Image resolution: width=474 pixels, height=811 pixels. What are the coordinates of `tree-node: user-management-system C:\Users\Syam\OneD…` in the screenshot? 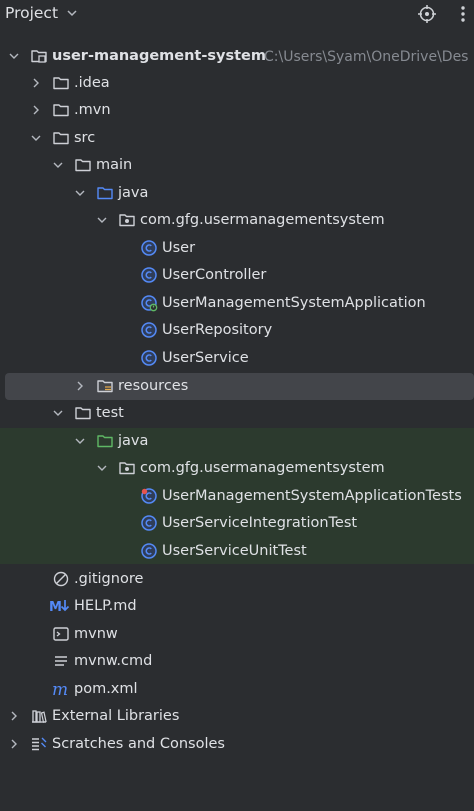 It's located at (237, 56).